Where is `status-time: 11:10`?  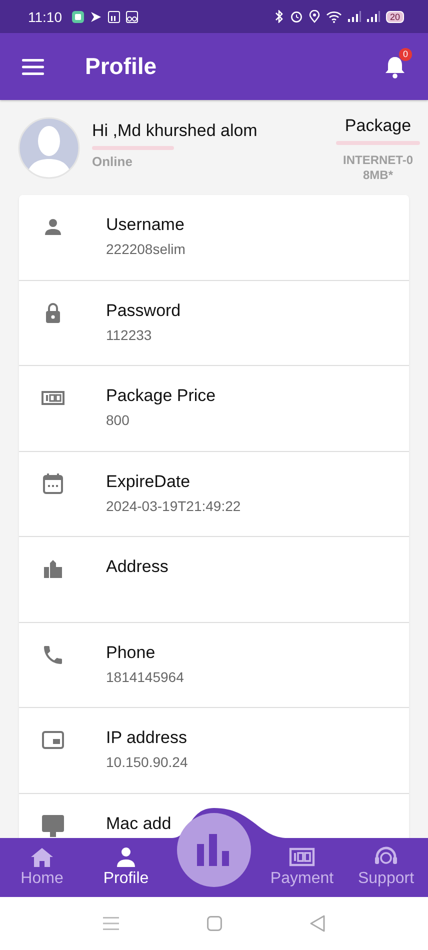
status-time: 11:10 is located at coordinates (45, 16).